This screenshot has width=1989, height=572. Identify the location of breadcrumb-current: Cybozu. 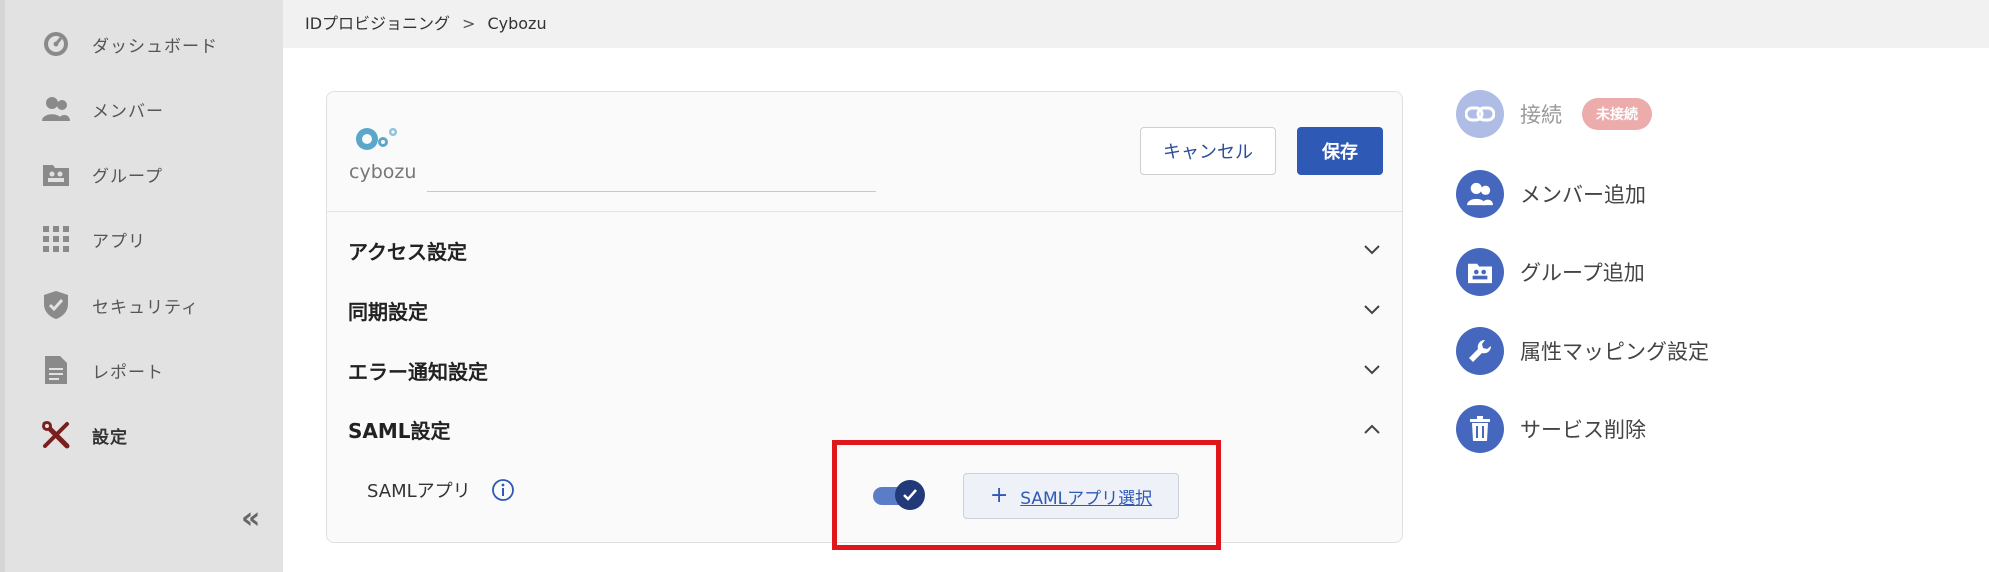
(517, 23).